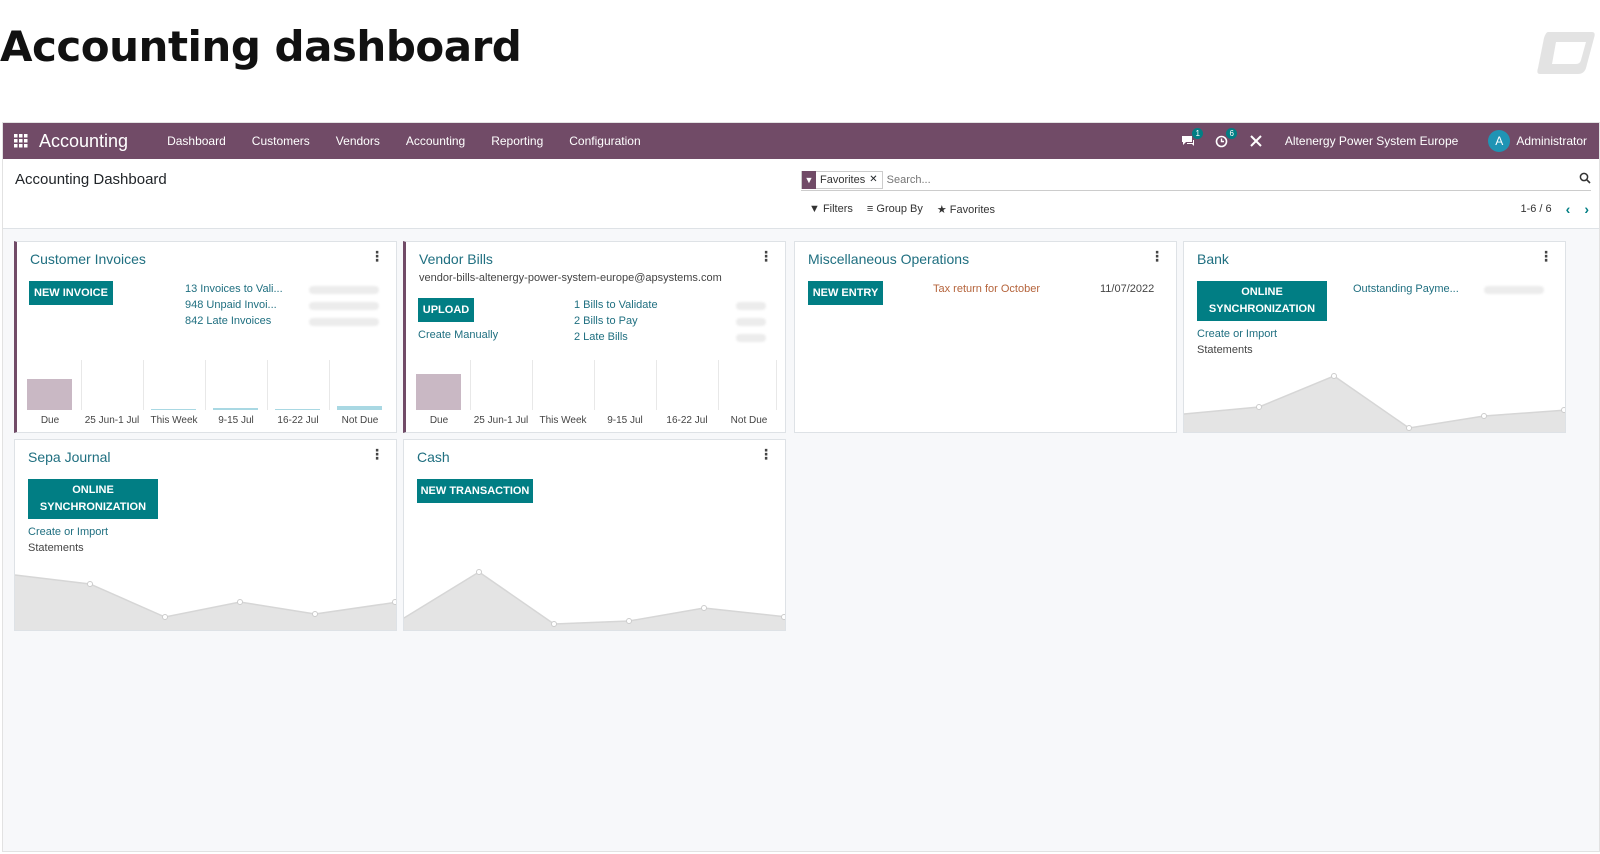  Describe the element at coordinates (831, 209) in the screenshot. I see `filters-dropdown: ▼ Filters` at that location.